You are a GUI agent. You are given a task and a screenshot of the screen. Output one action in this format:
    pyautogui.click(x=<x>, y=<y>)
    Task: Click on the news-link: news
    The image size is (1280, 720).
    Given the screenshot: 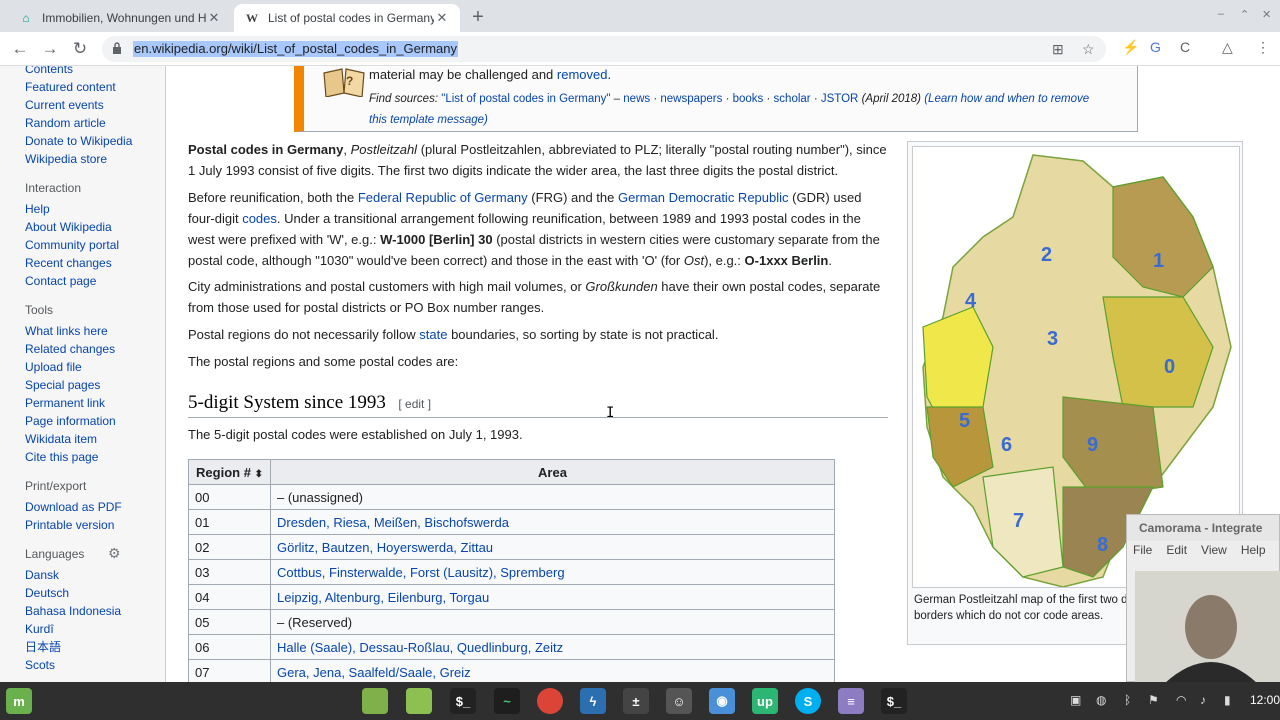 What is the action you would take?
    pyautogui.click(x=636, y=99)
    